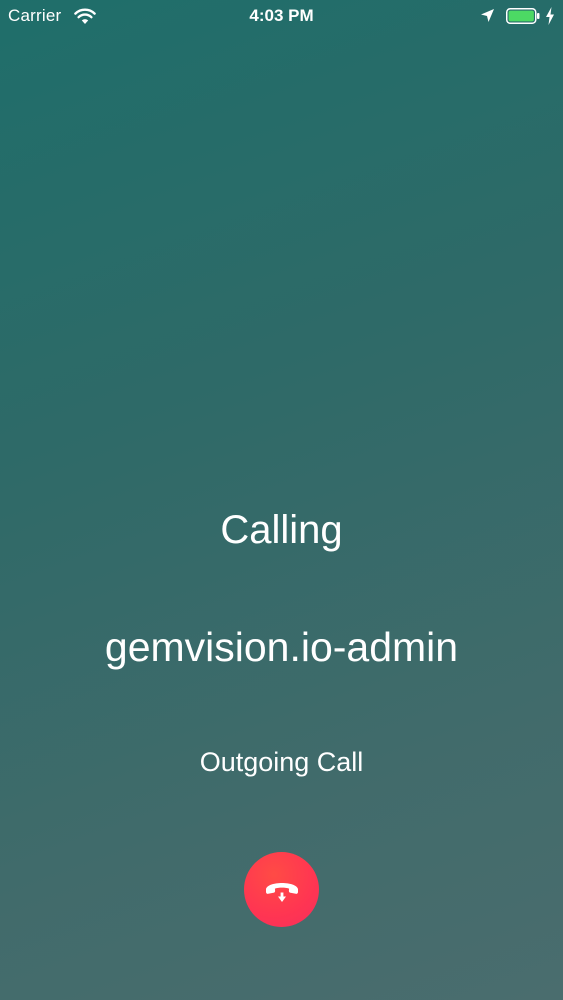 This screenshot has height=1000, width=563. I want to click on status-bar: Carrier 4:03 PM, so click(281, 17).